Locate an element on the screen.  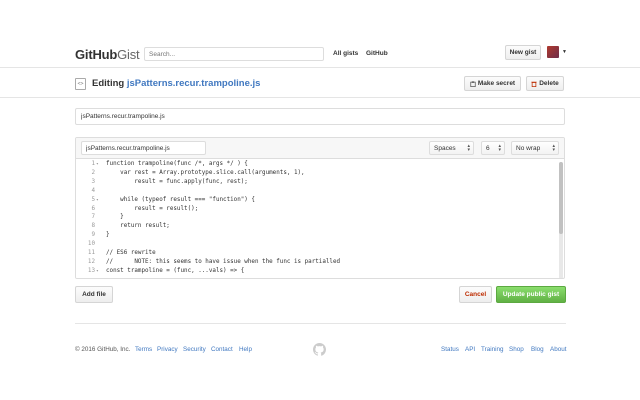
code-line: 4 is located at coordinates (316, 192).